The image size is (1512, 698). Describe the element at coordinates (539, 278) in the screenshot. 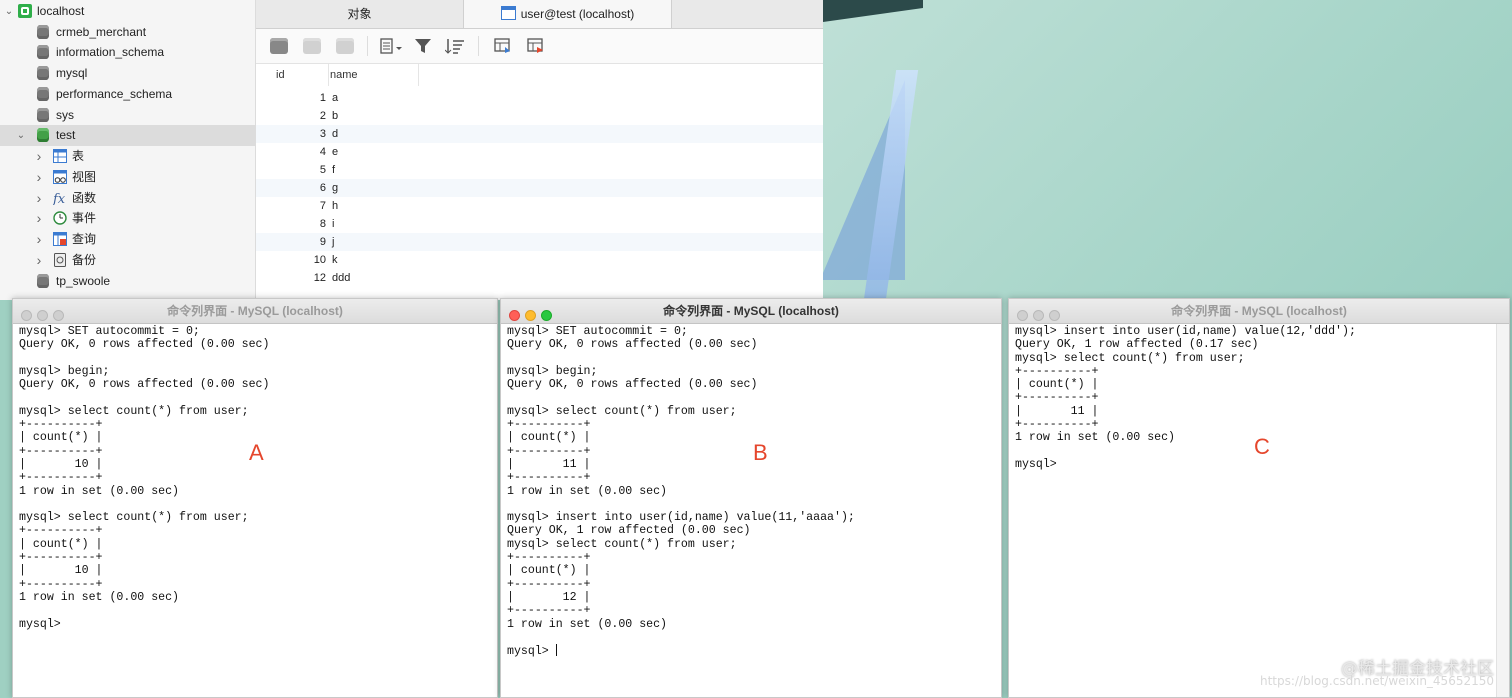

I see `table-row: 12 ddd` at that location.